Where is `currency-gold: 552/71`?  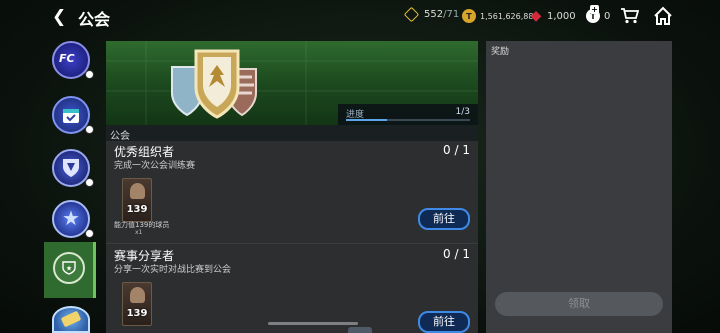
currency-gold: 552/71 is located at coordinates (431, 14).